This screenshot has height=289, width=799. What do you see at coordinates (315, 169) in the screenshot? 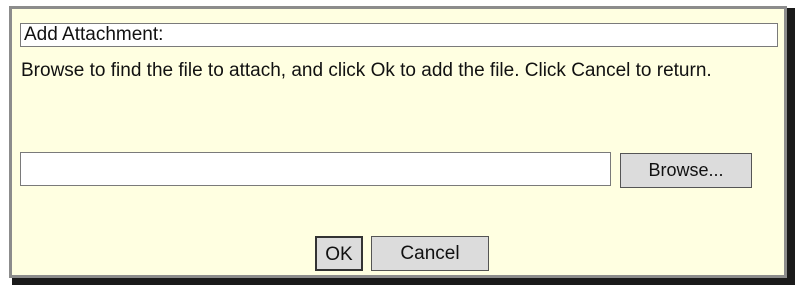
I see `file-path-input` at bounding box center [315, 169].